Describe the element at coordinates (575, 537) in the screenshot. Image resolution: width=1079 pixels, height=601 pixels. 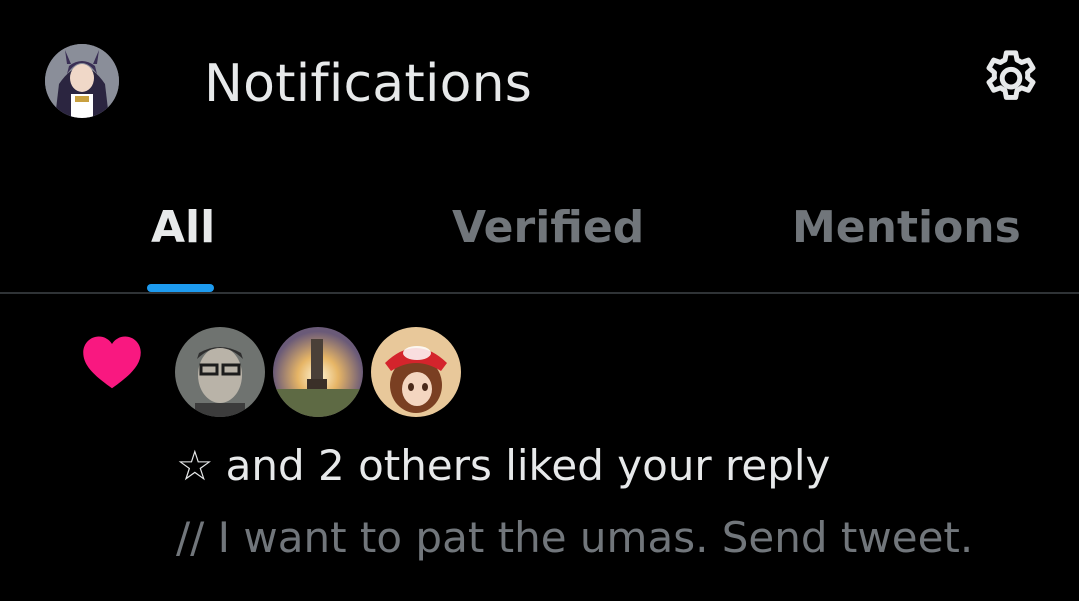
I see `reply-preview: // I want to pat the umas. Send tweet.` at that location.